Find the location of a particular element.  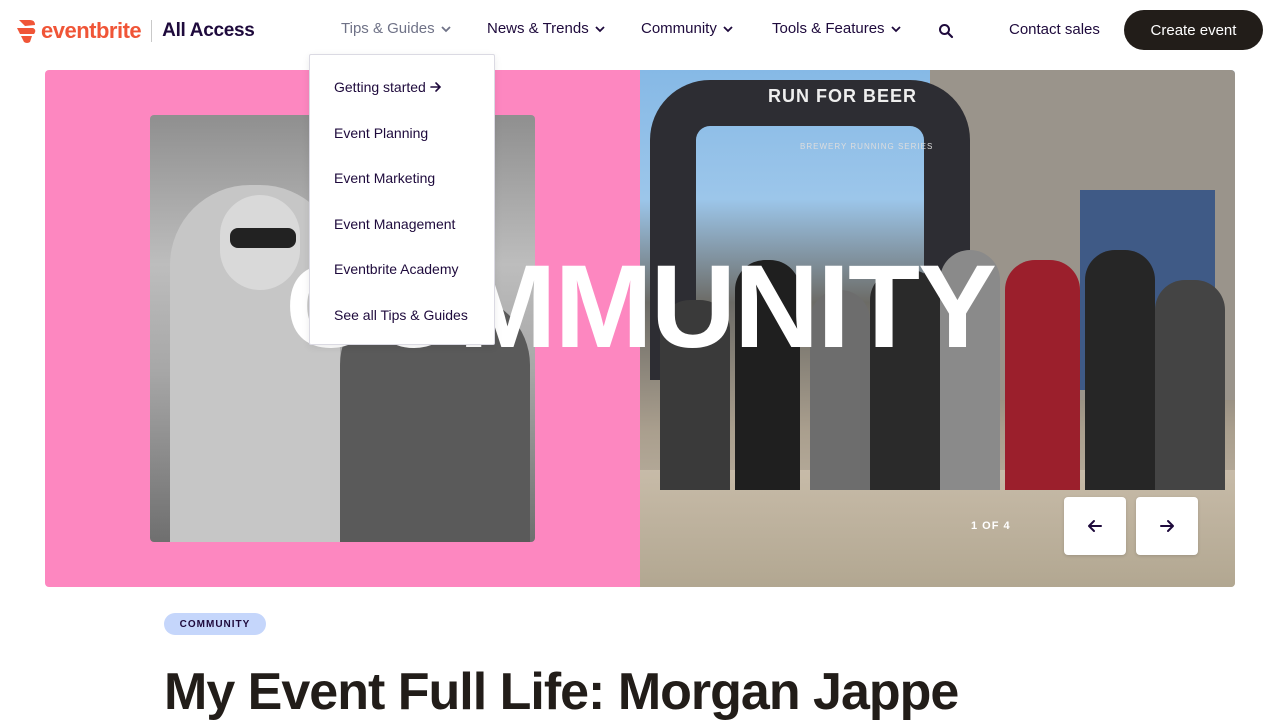

nav-community: Community is located at coordinates (687, 28).